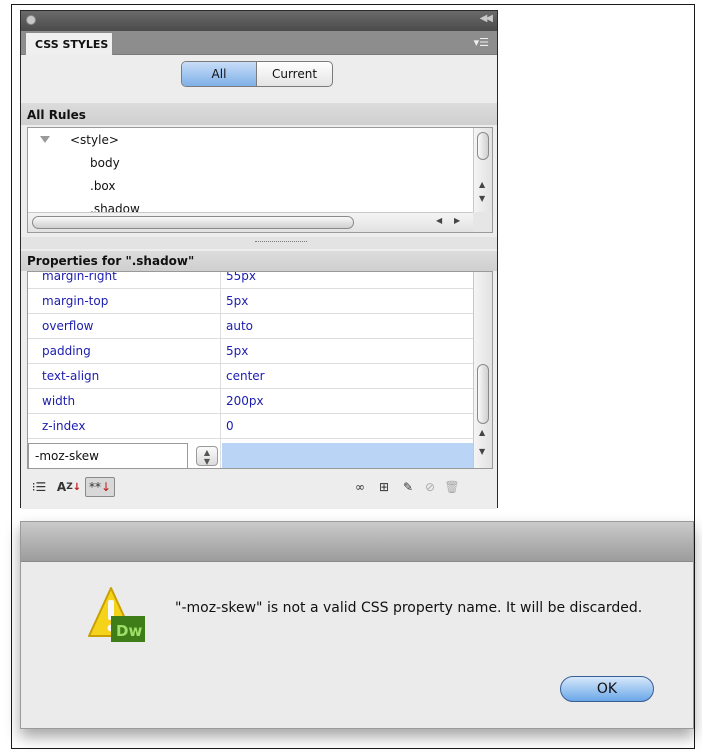 Image resolution: width=702 pixels, height=753 pixels. I want to click on property-row: margin-top 5px, so click(251, 301).